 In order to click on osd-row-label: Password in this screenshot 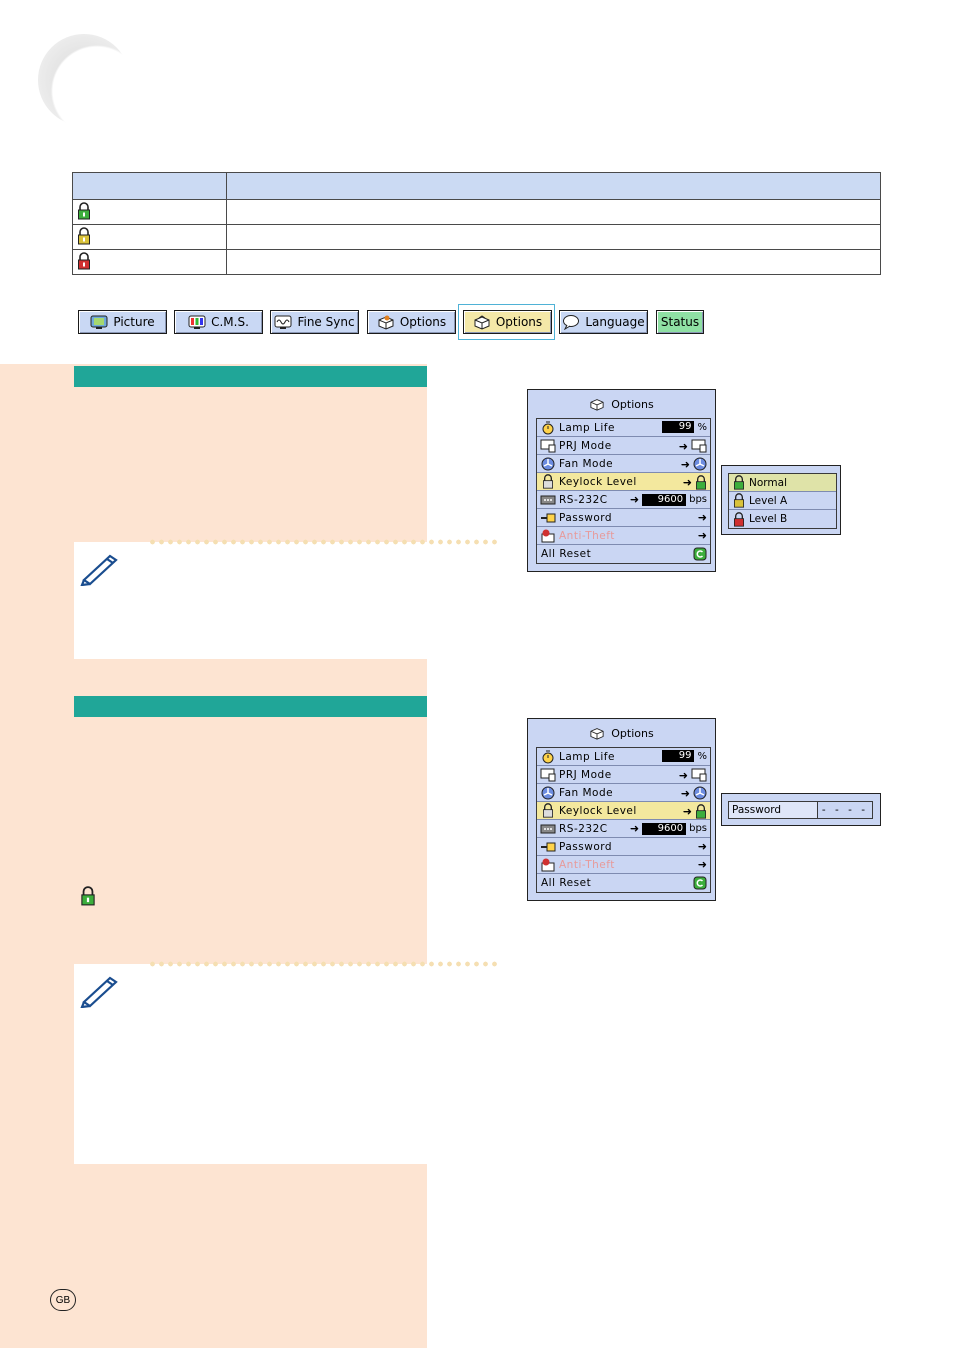, I will do `click(586, 846)`.